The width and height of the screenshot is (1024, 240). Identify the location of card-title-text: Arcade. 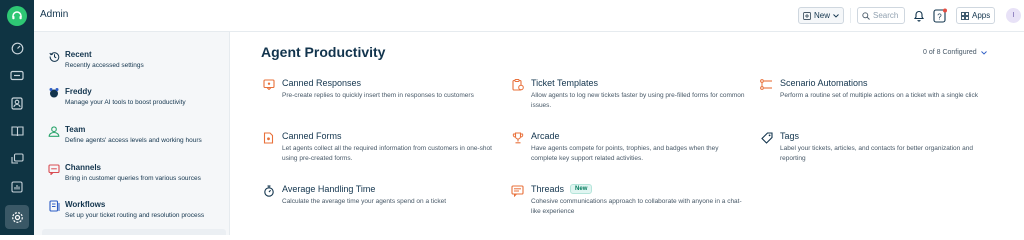
(545, 136).